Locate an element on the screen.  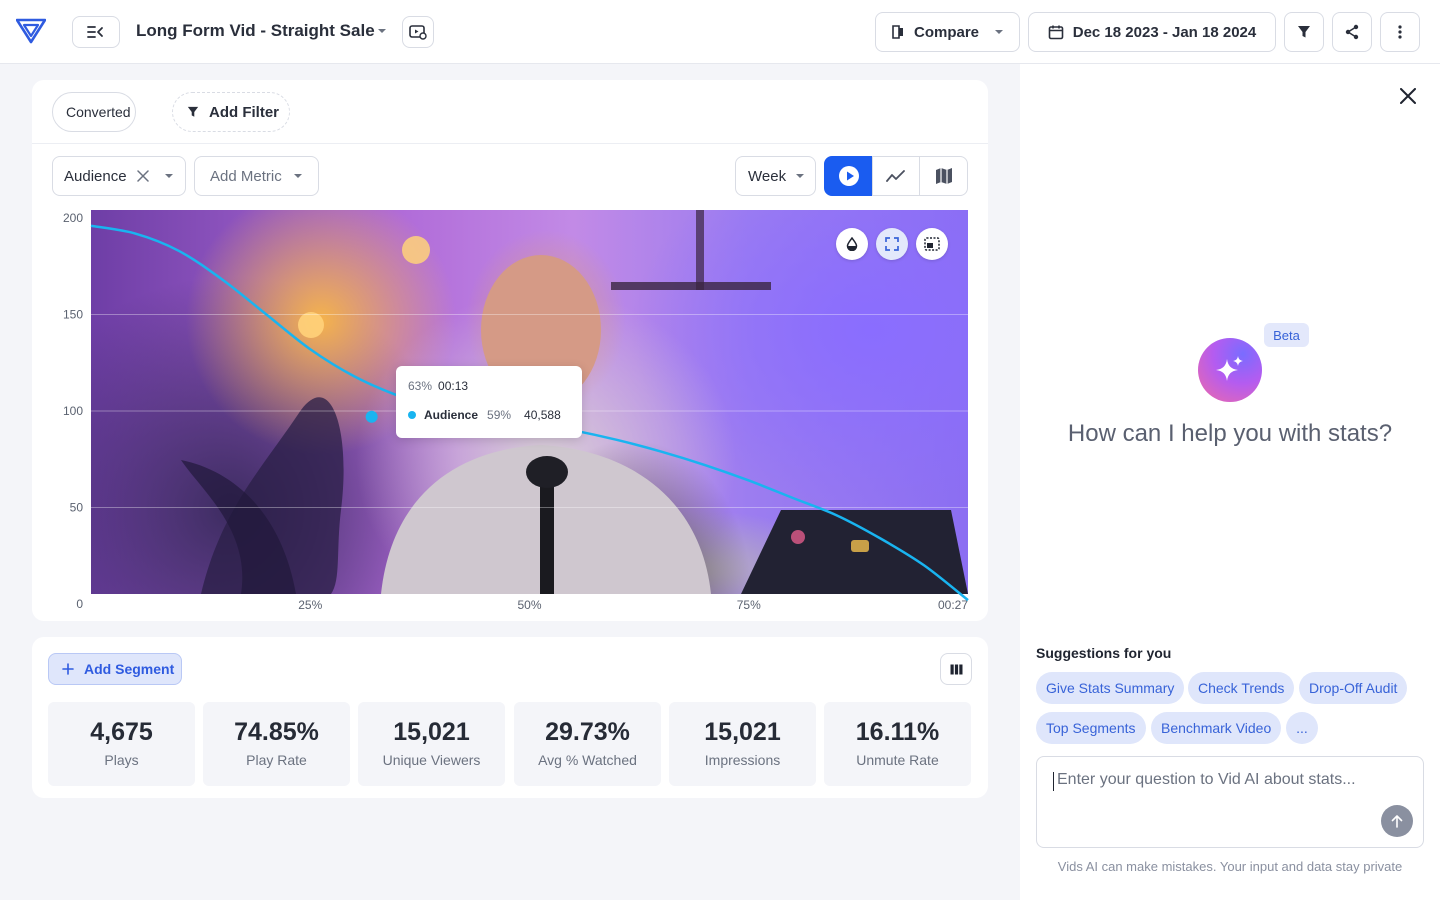
stat-plays: 4,675 Plays is located at coordinates (121, 744).